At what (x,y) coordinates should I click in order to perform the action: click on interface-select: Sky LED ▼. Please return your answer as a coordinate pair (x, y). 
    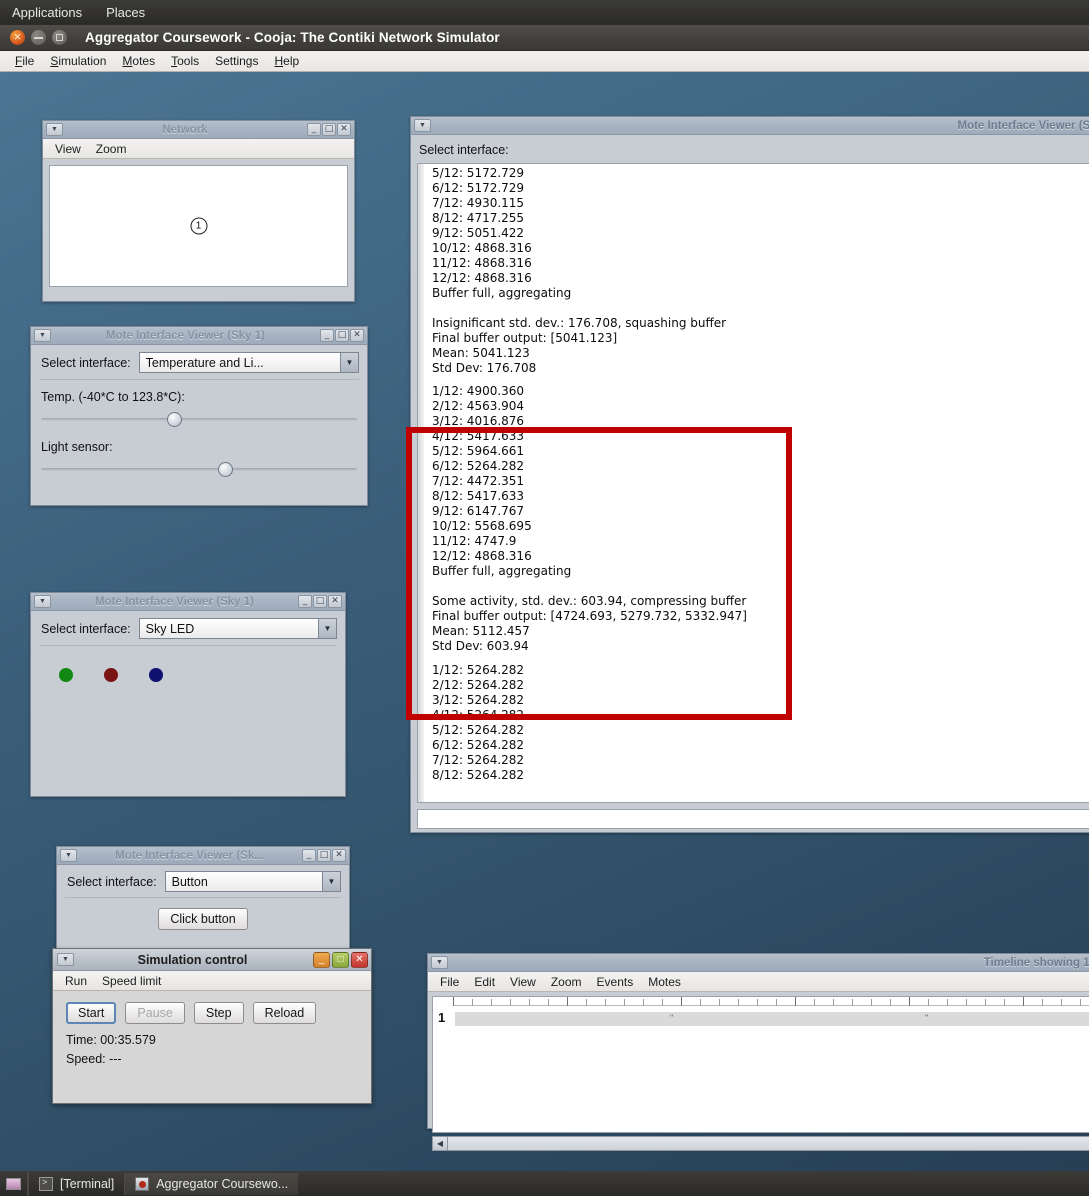
    Looking at the image, I should click on (237, 628).